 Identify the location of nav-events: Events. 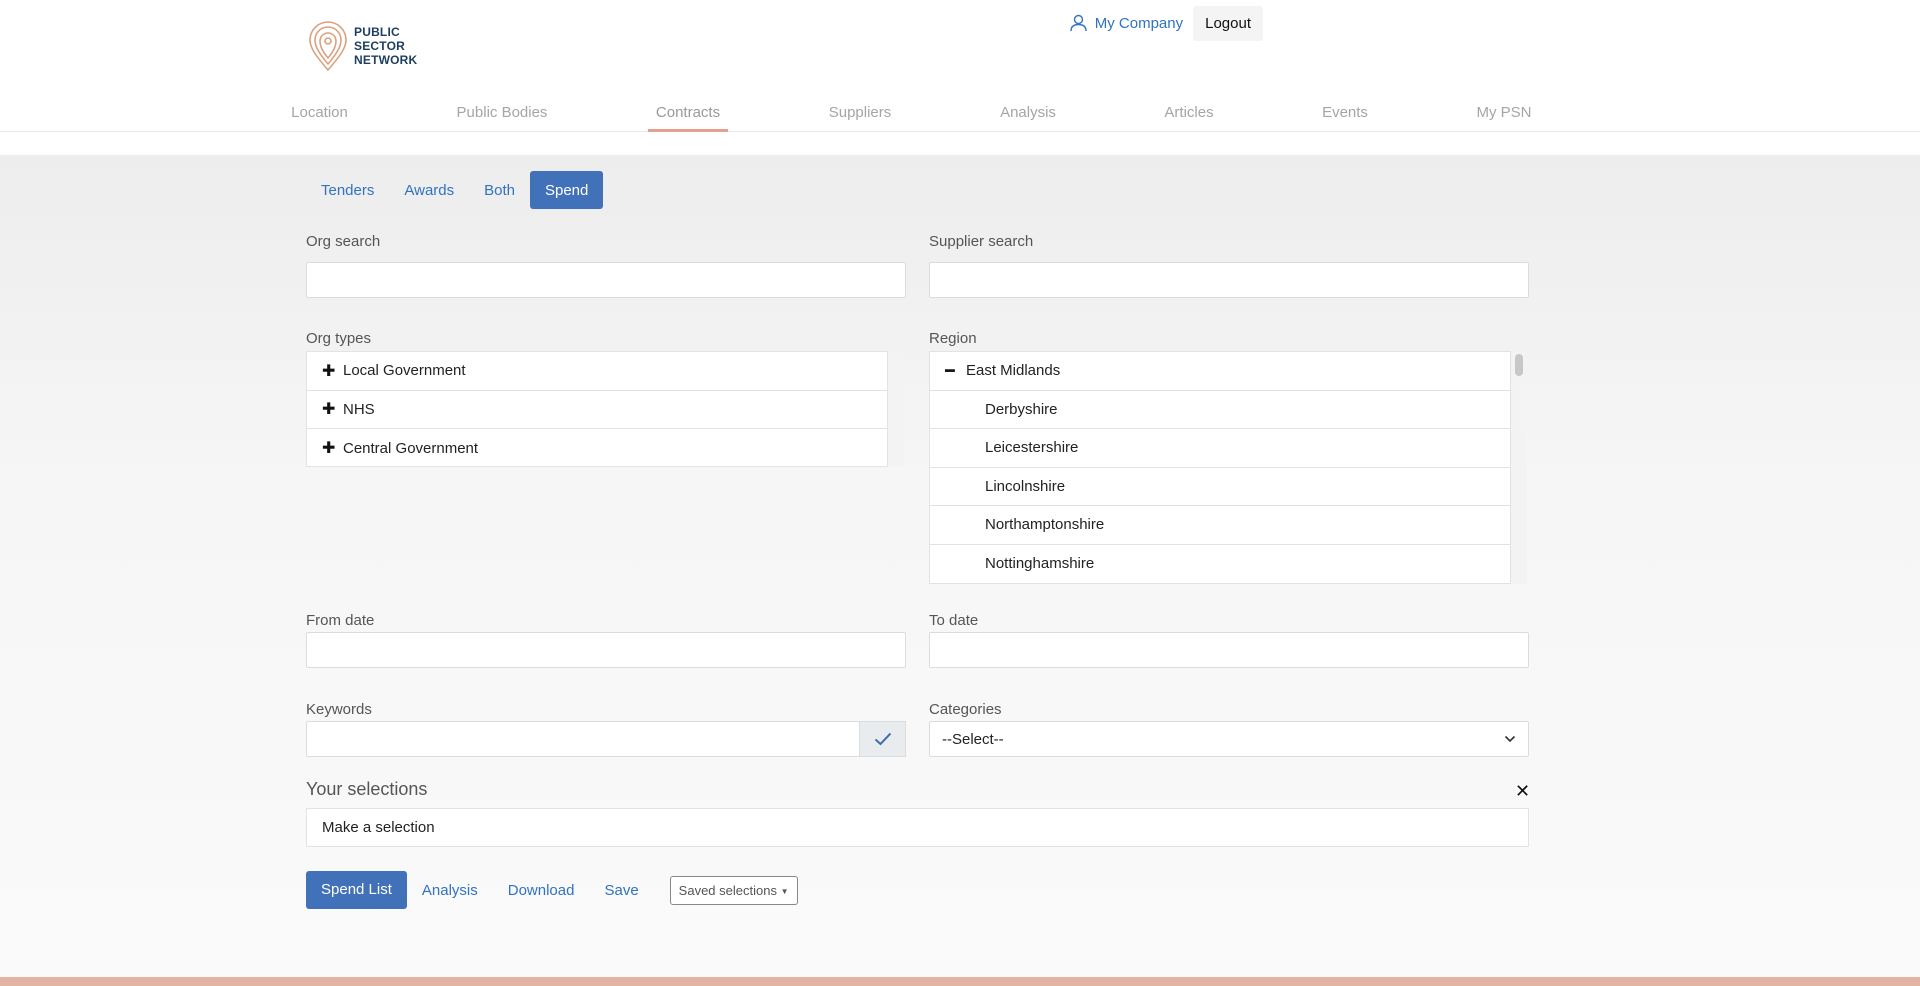
(1345, 112).